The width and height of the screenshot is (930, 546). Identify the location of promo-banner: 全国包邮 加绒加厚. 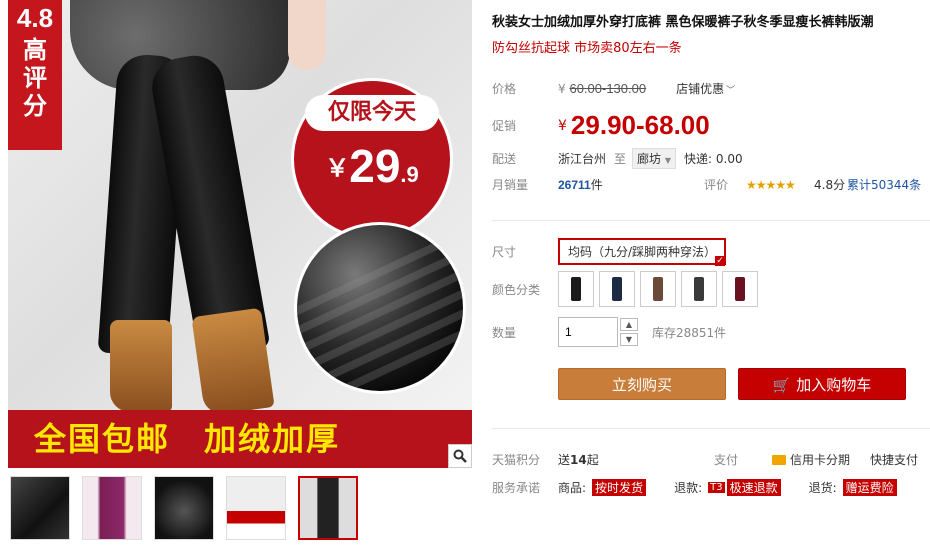
(240, 439).